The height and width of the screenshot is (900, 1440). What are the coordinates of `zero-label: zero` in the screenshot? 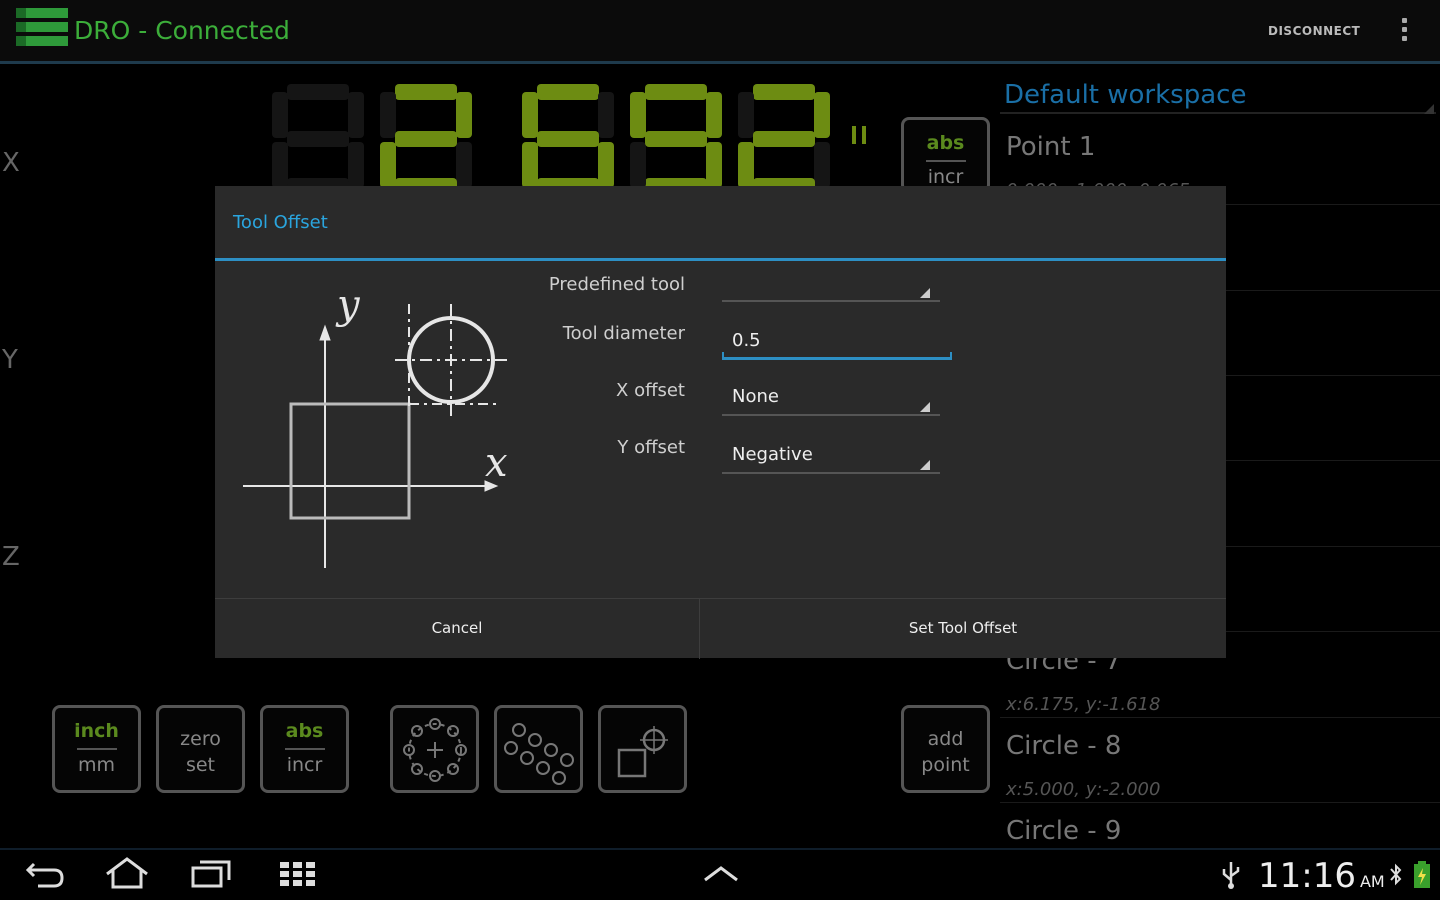 It's located at (200, 739).